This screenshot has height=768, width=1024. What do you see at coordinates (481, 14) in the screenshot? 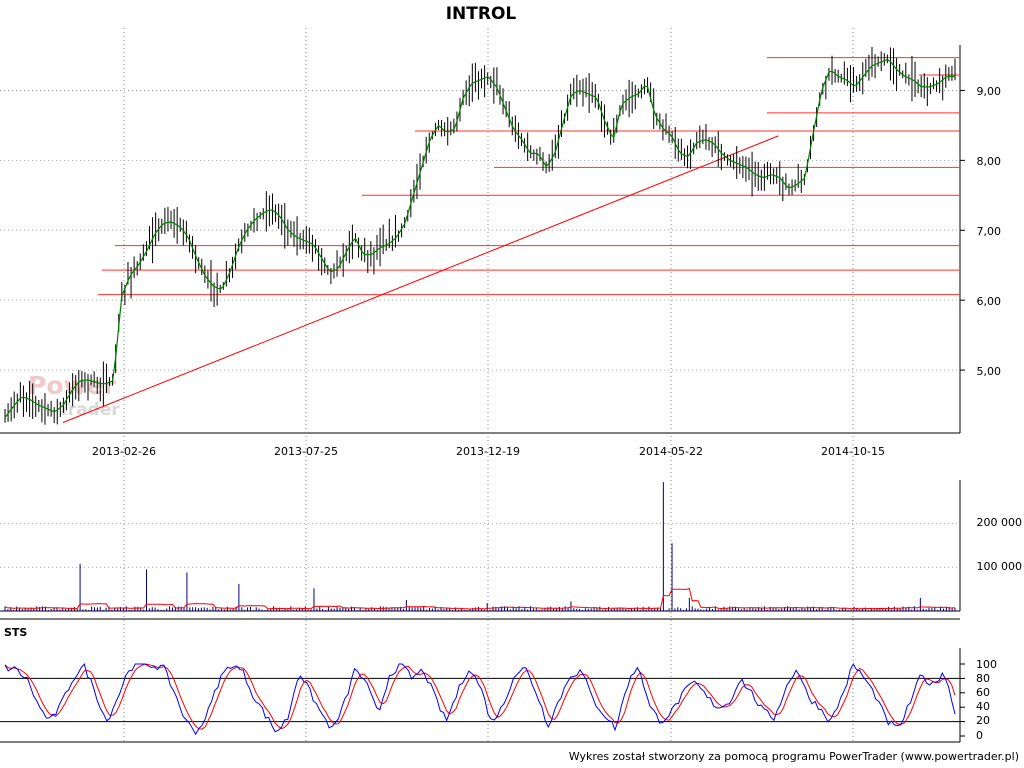
I see `chart-title: INTROL` at bounding box center [481, 14].